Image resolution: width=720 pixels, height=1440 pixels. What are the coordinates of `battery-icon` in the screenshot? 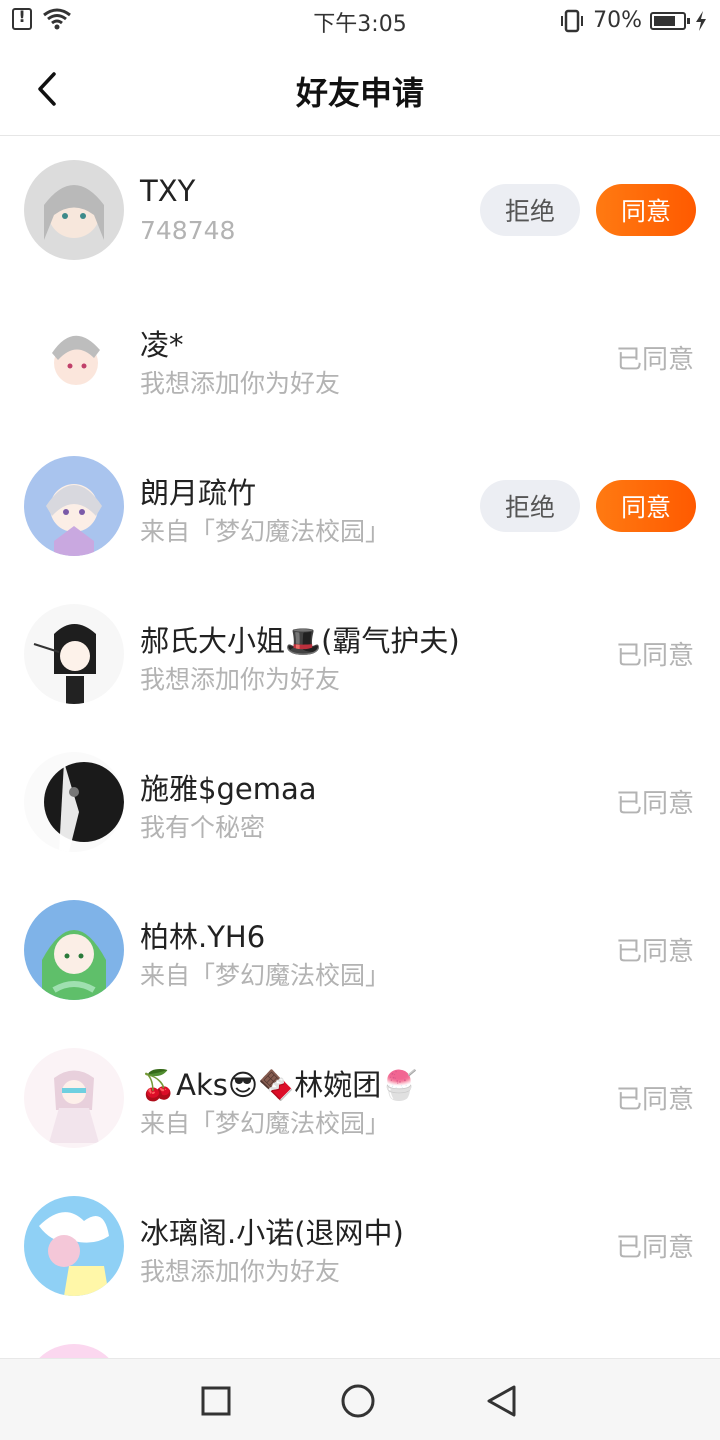 It's located at (670, 20).